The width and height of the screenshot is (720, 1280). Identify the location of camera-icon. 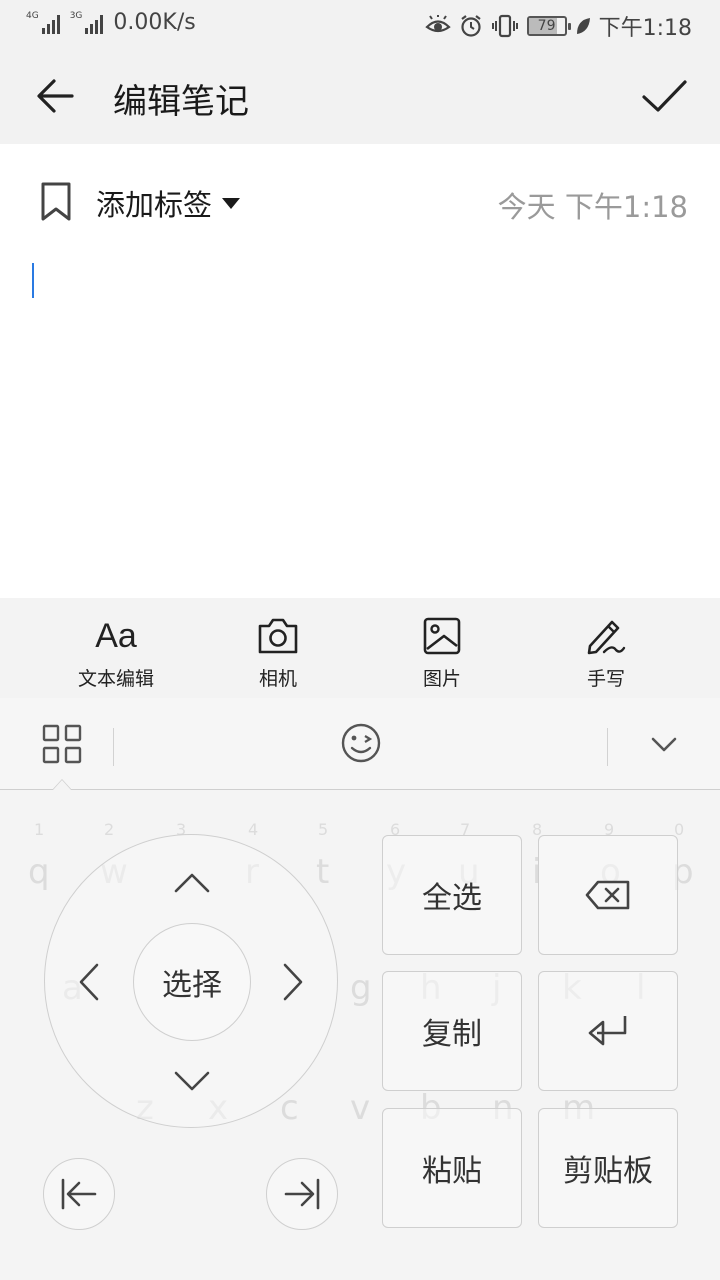
(278, 636).